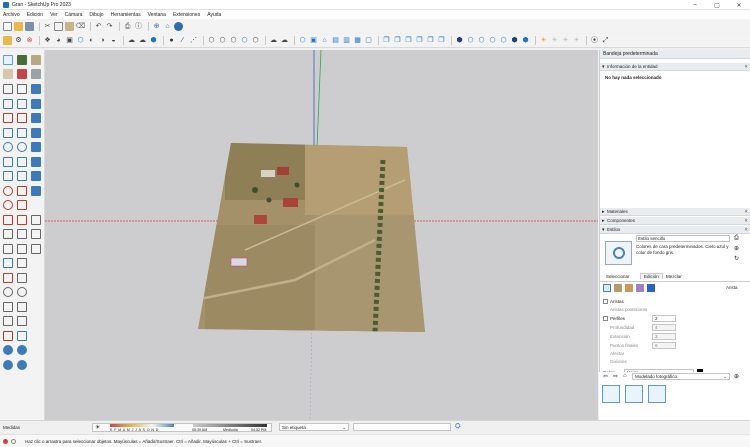 Image resolution: width=750 pixels, height=447 pixels. Describe the element at coordinates (8, 89) in the screenshot. I see `move-icon` at that location.